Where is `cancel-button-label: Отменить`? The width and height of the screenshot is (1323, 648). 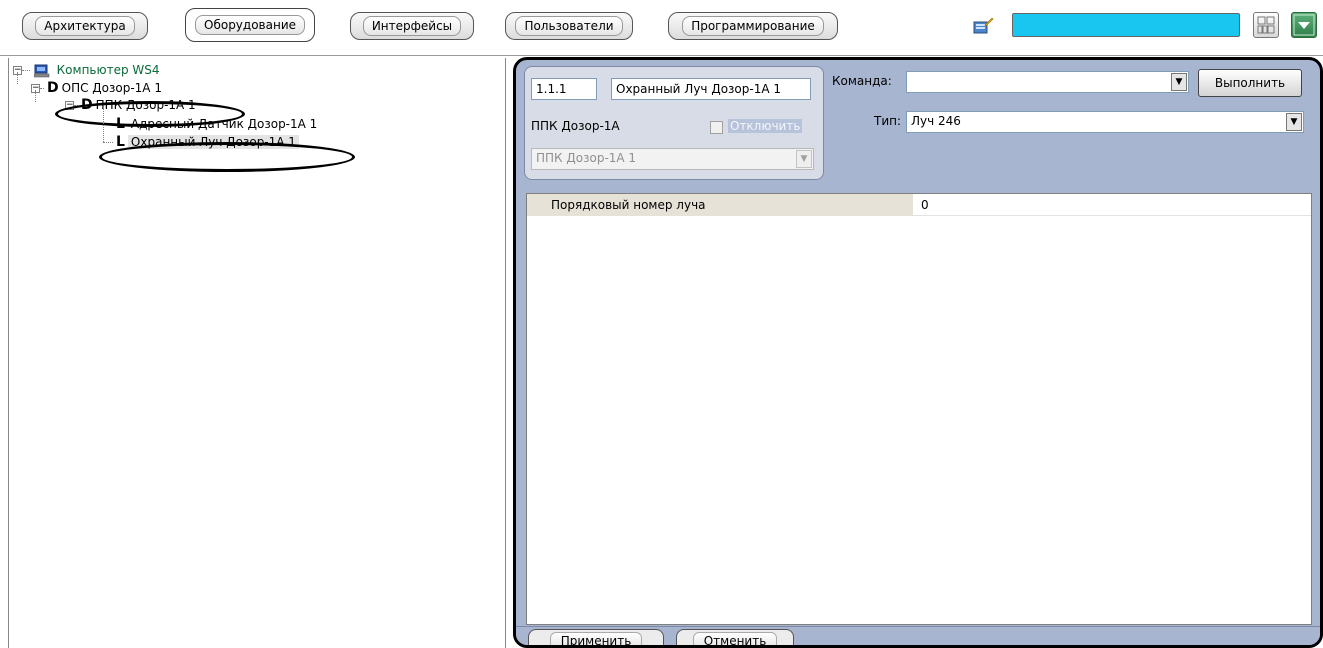 cancel-button-label: Отменить is located at coordinates (735, 638).